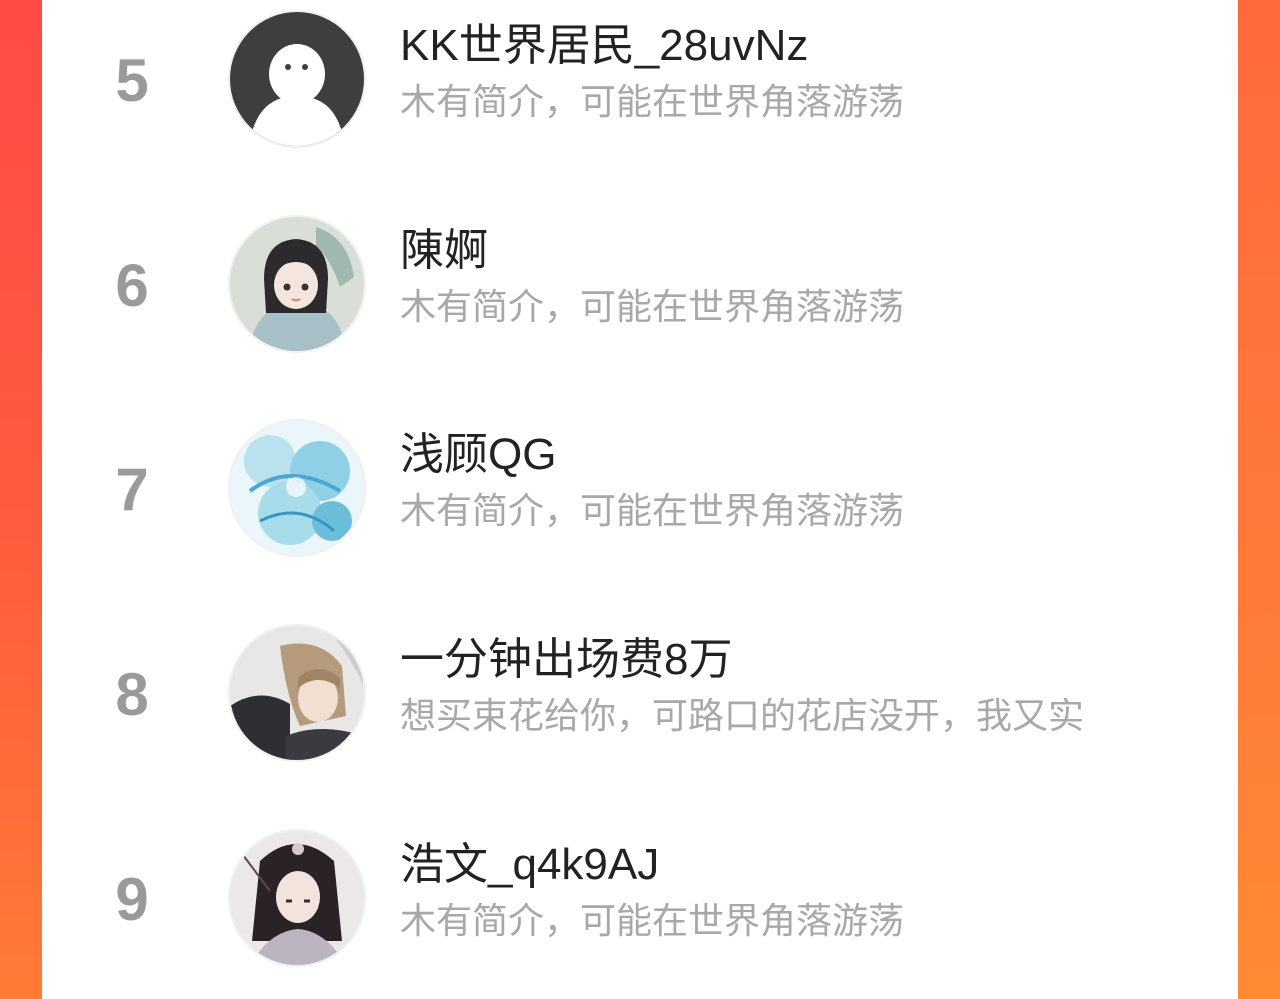 The height and width of the screenshot is (999, 1280). I want to click on default-ghost-avatar-icon, so click(297, 79).